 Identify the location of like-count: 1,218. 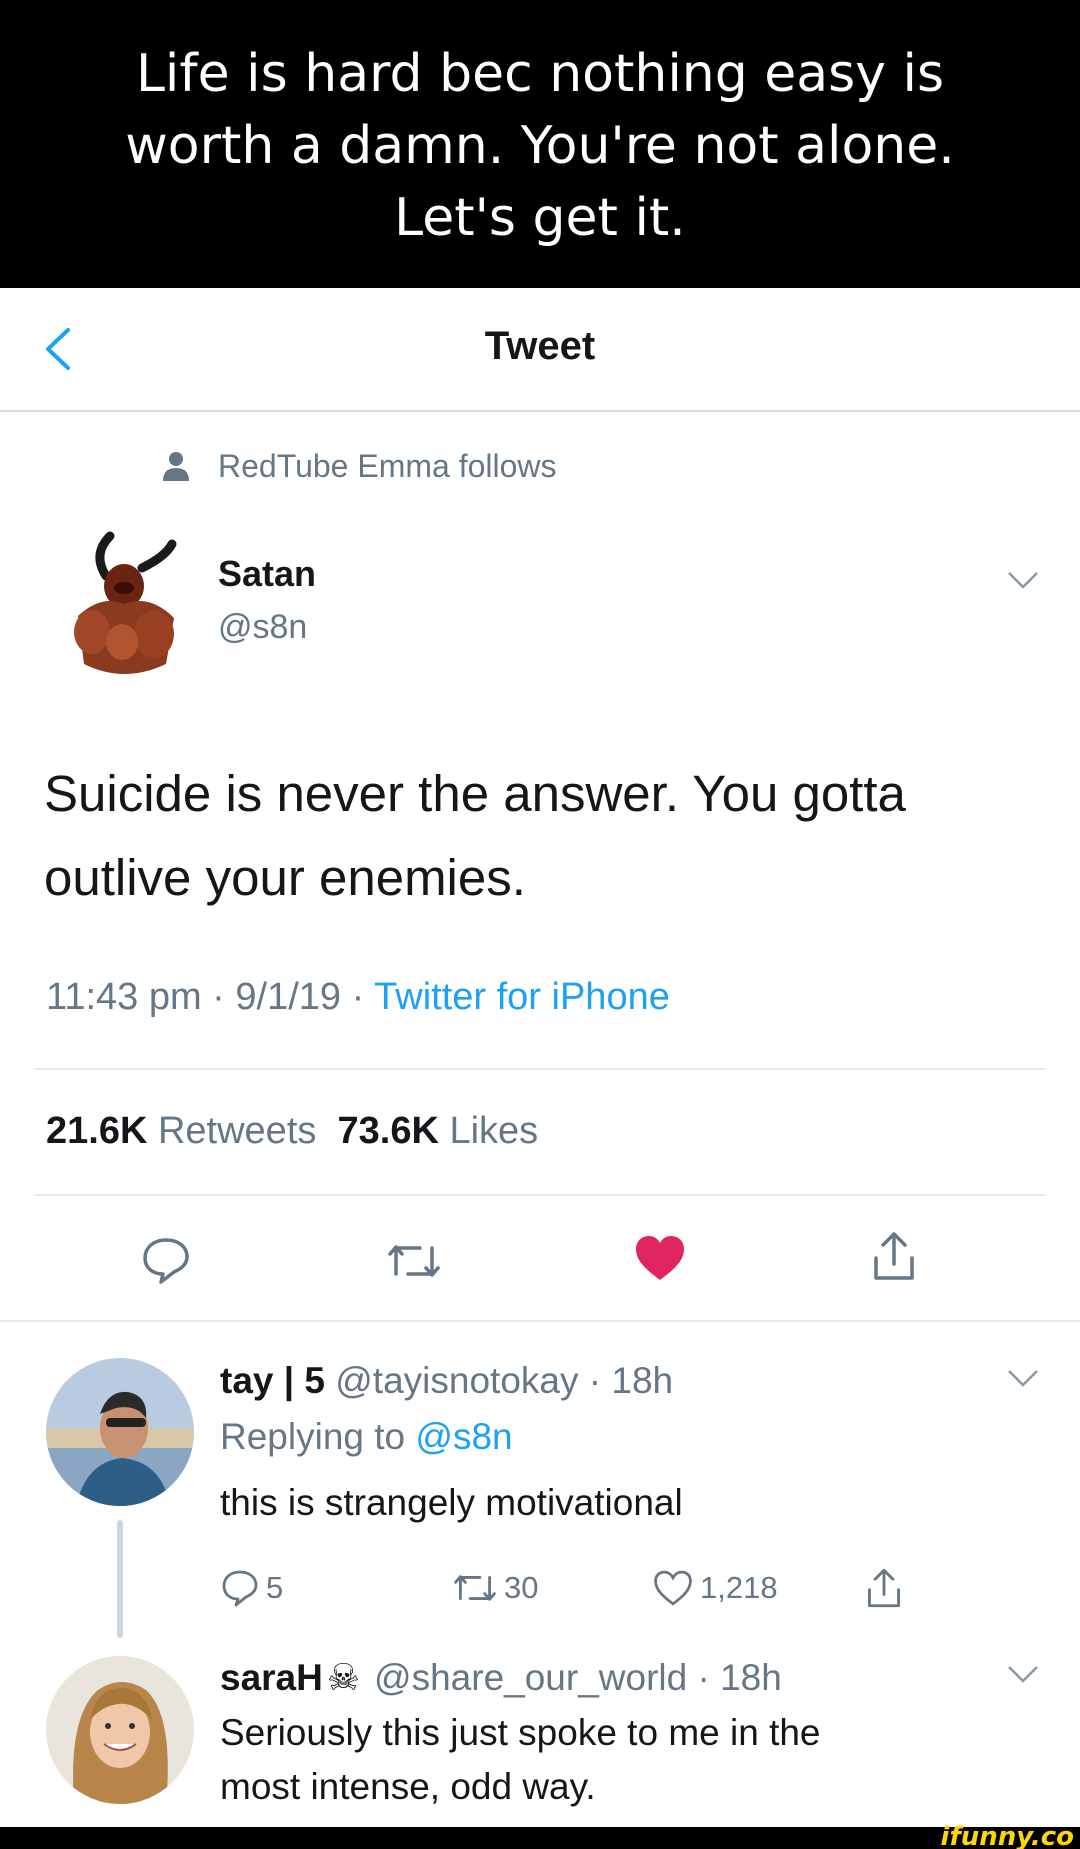
(739, 1587).